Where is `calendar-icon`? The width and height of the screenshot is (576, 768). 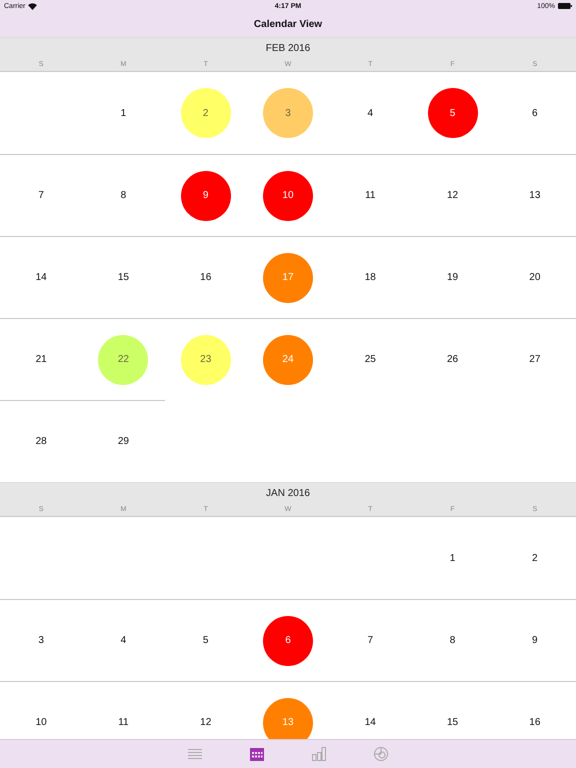
calendar-icon is located at coordinates (257, 754).